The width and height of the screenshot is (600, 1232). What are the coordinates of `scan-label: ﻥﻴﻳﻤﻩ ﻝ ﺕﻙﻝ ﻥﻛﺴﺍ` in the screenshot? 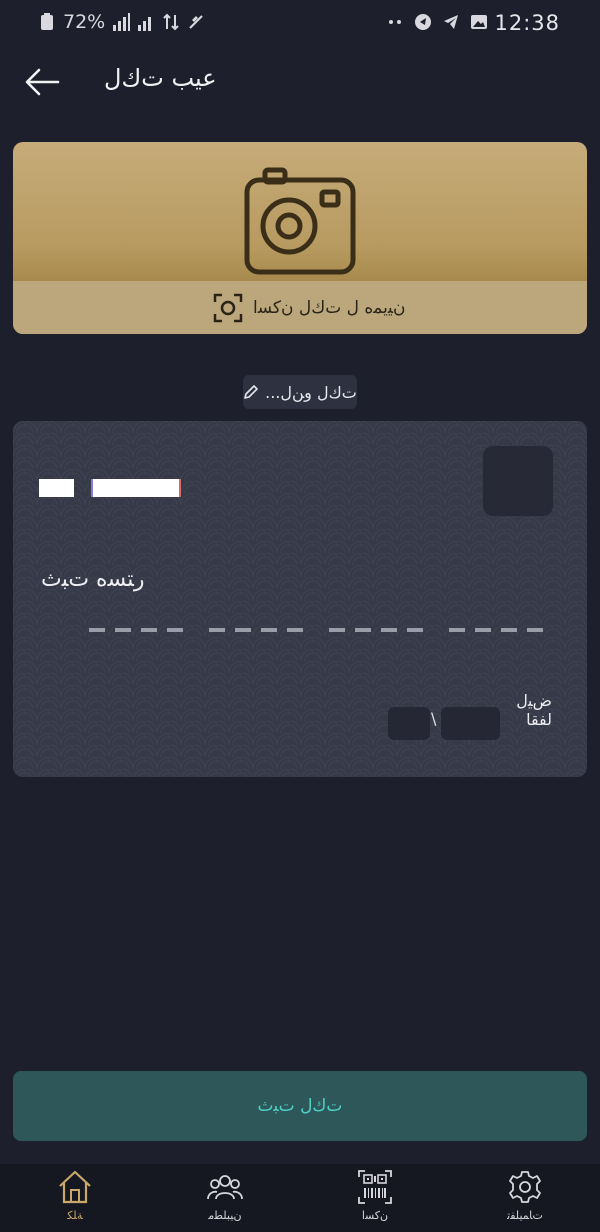 It's located at (329, 308).